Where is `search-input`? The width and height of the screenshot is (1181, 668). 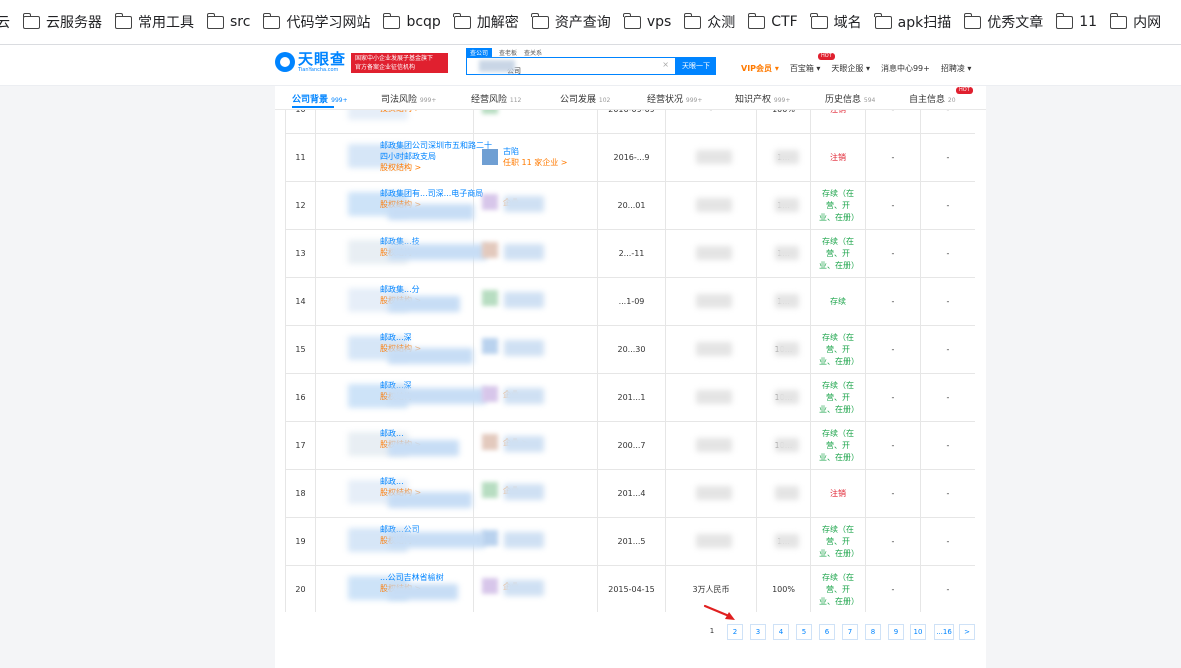 search-input is located at coordinates (597, 71).